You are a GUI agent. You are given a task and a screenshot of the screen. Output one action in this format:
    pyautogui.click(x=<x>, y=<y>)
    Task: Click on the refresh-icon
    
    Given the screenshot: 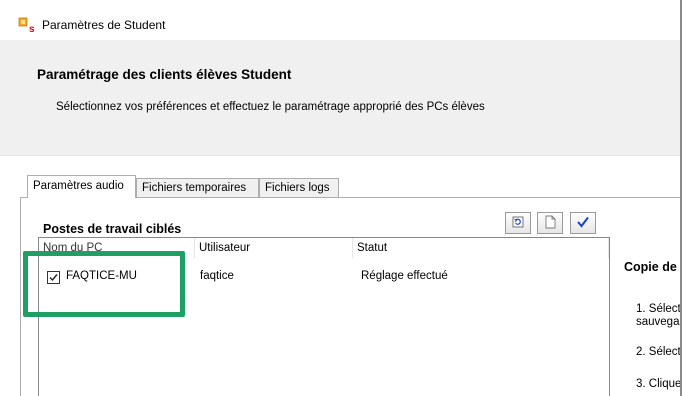 What is the action you would take?
    pyautogui.click(x=518, y=223)
    